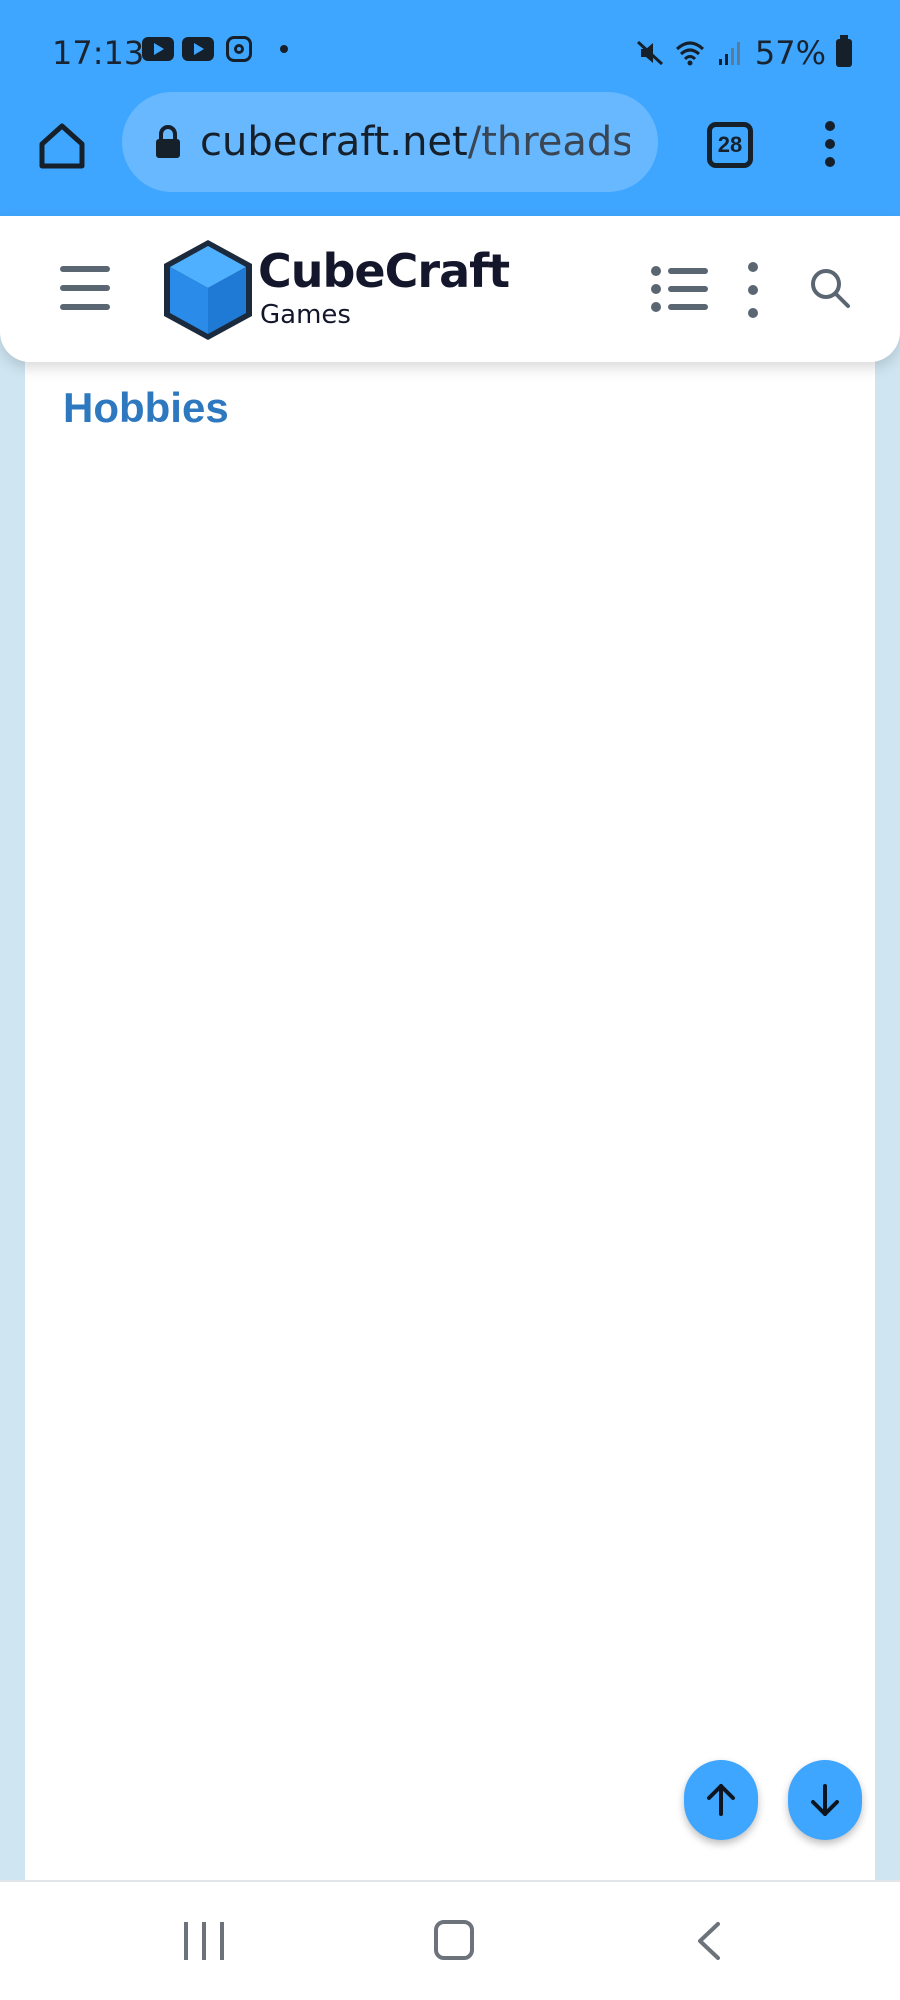 The height and width of the screenshot is (2000, 900). I want to click on status-time: 17:13, so click(98, 53).